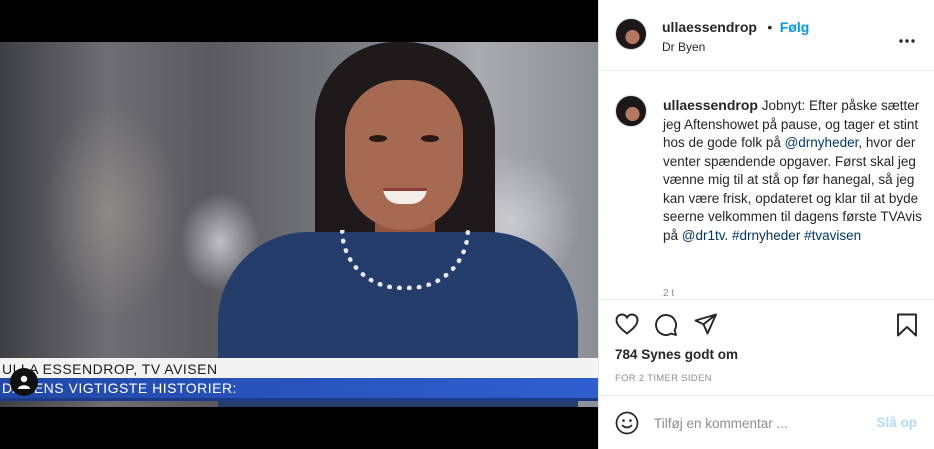 This screenshot has width=934, height=449. I want to click on person-face, so click(404, 155).